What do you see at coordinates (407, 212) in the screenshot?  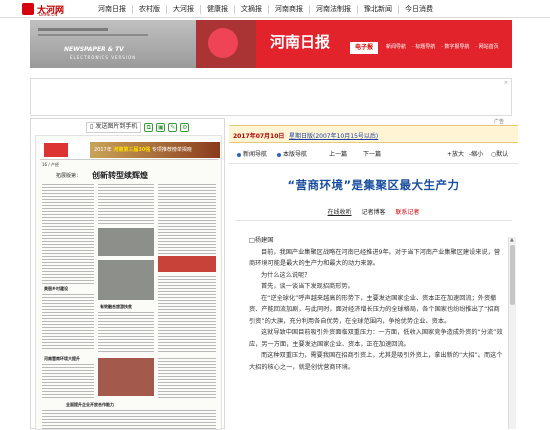 I see `contact-reporter-link: 联系记者` at bounding box center [407, 212].